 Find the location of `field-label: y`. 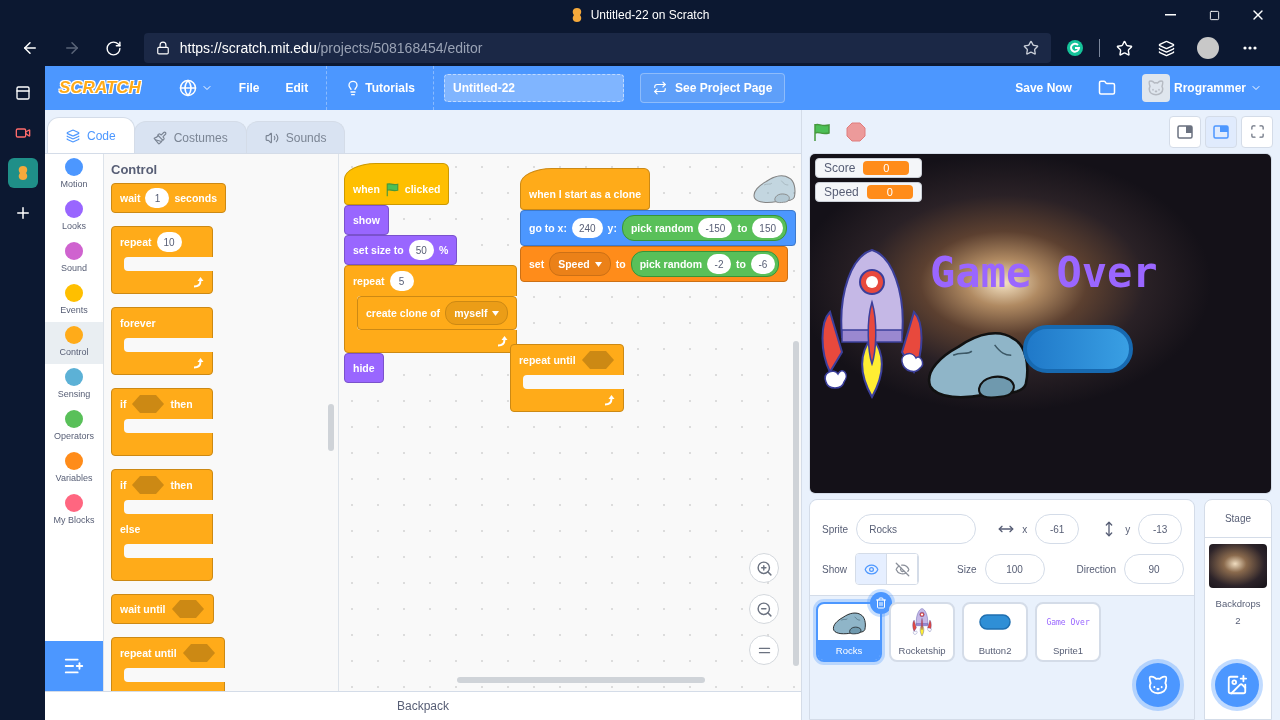

field-label: y is located at coordinates (1128, 529).